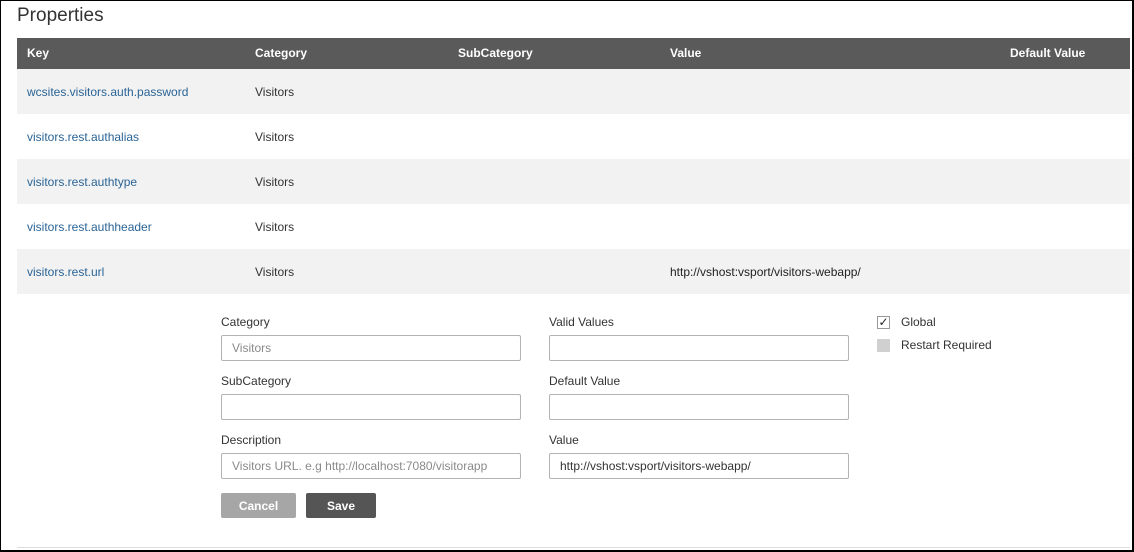  I want to click on table-row: visitors.rest.authtype Visitors, so click(573, 181).